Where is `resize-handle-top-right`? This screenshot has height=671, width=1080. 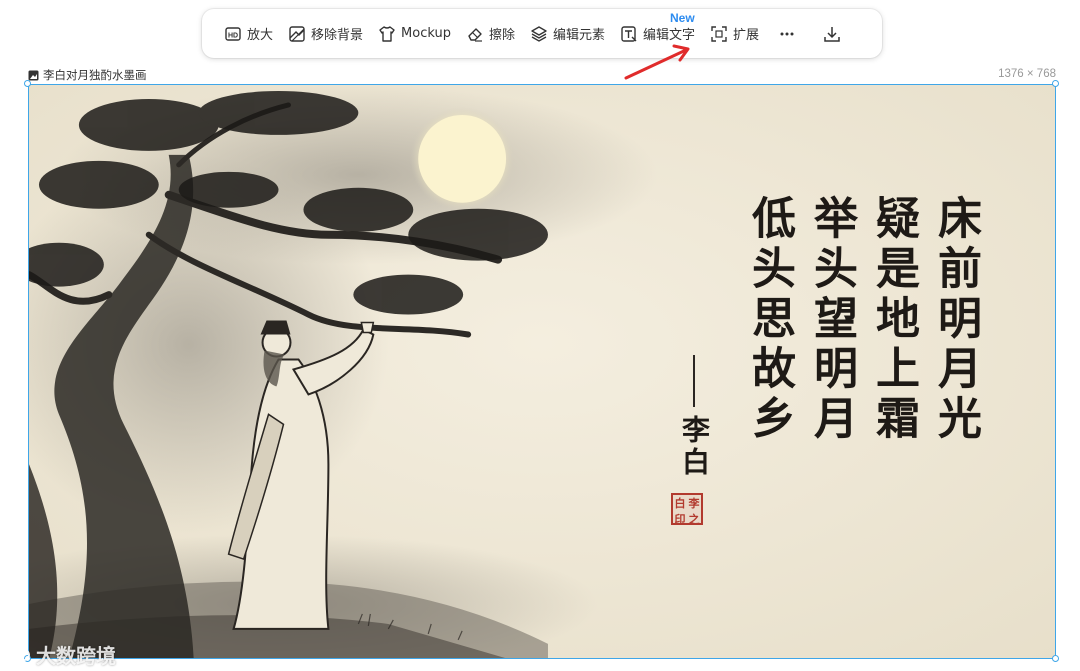
resize-handle-top-right is located at coordinates (1055, 83).